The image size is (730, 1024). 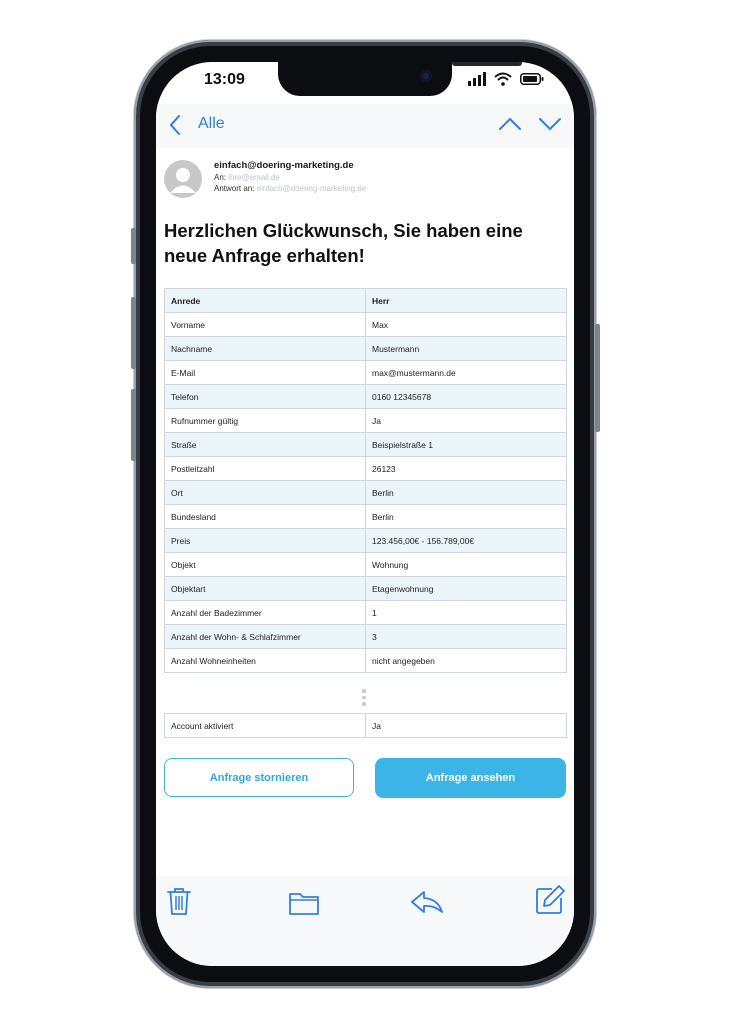 What do you see at coordinates (466, 397) in the screenshot?
I see `table-cell: 0160 12345678` at bounding box center [466, 397].